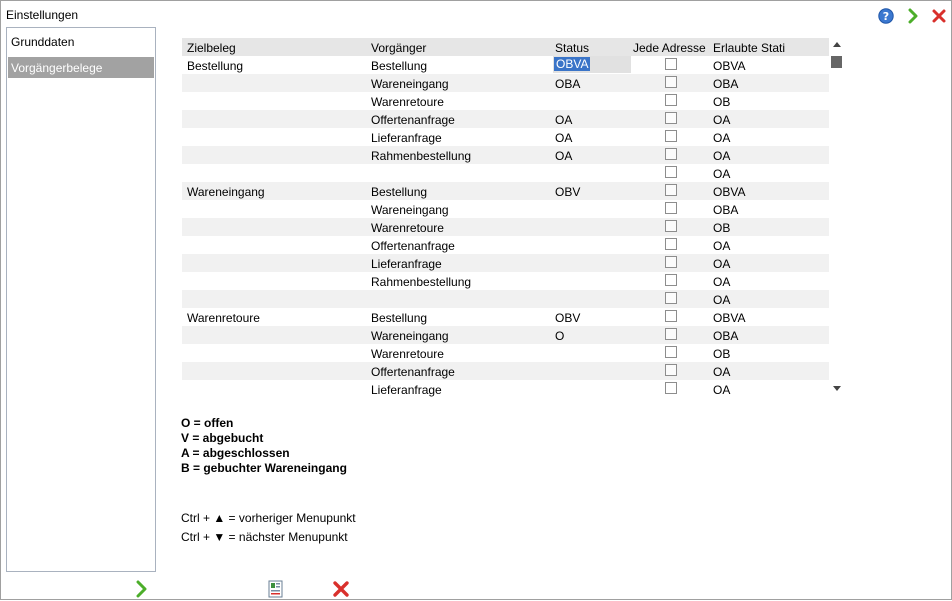  Describe the element at coordinates (505, 209) in the screenshot. I see `table-row: Wareneingang OBA` at that location.